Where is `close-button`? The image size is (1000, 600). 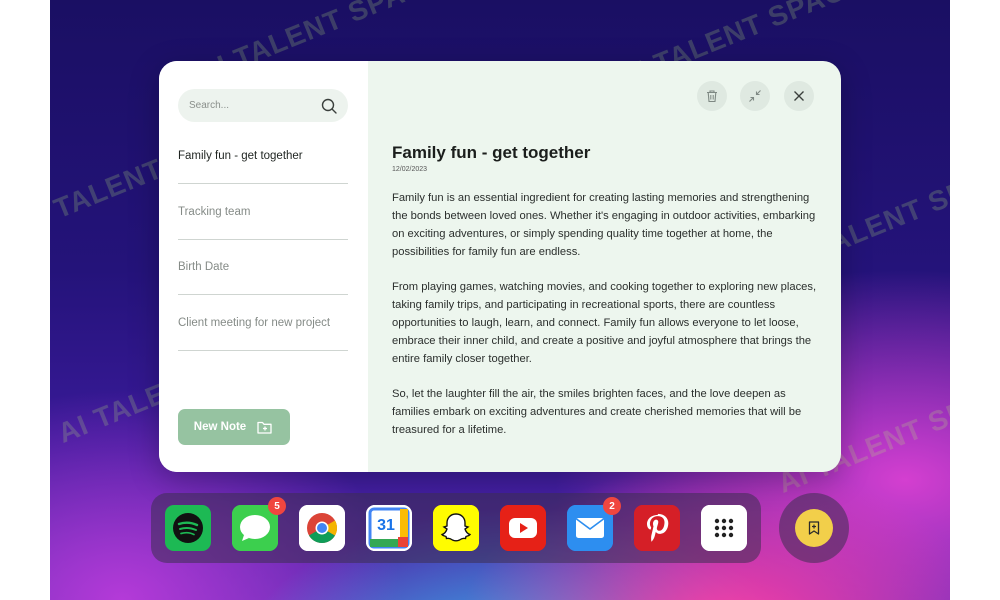 close-button is located at coordinates (799, 96).